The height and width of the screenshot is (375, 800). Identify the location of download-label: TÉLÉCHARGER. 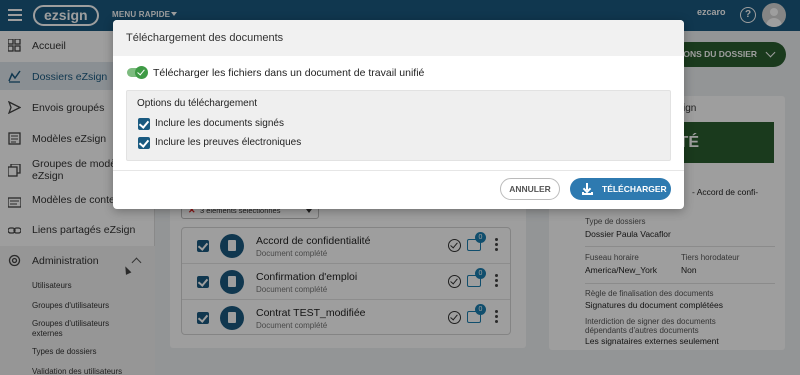
(634, 189).